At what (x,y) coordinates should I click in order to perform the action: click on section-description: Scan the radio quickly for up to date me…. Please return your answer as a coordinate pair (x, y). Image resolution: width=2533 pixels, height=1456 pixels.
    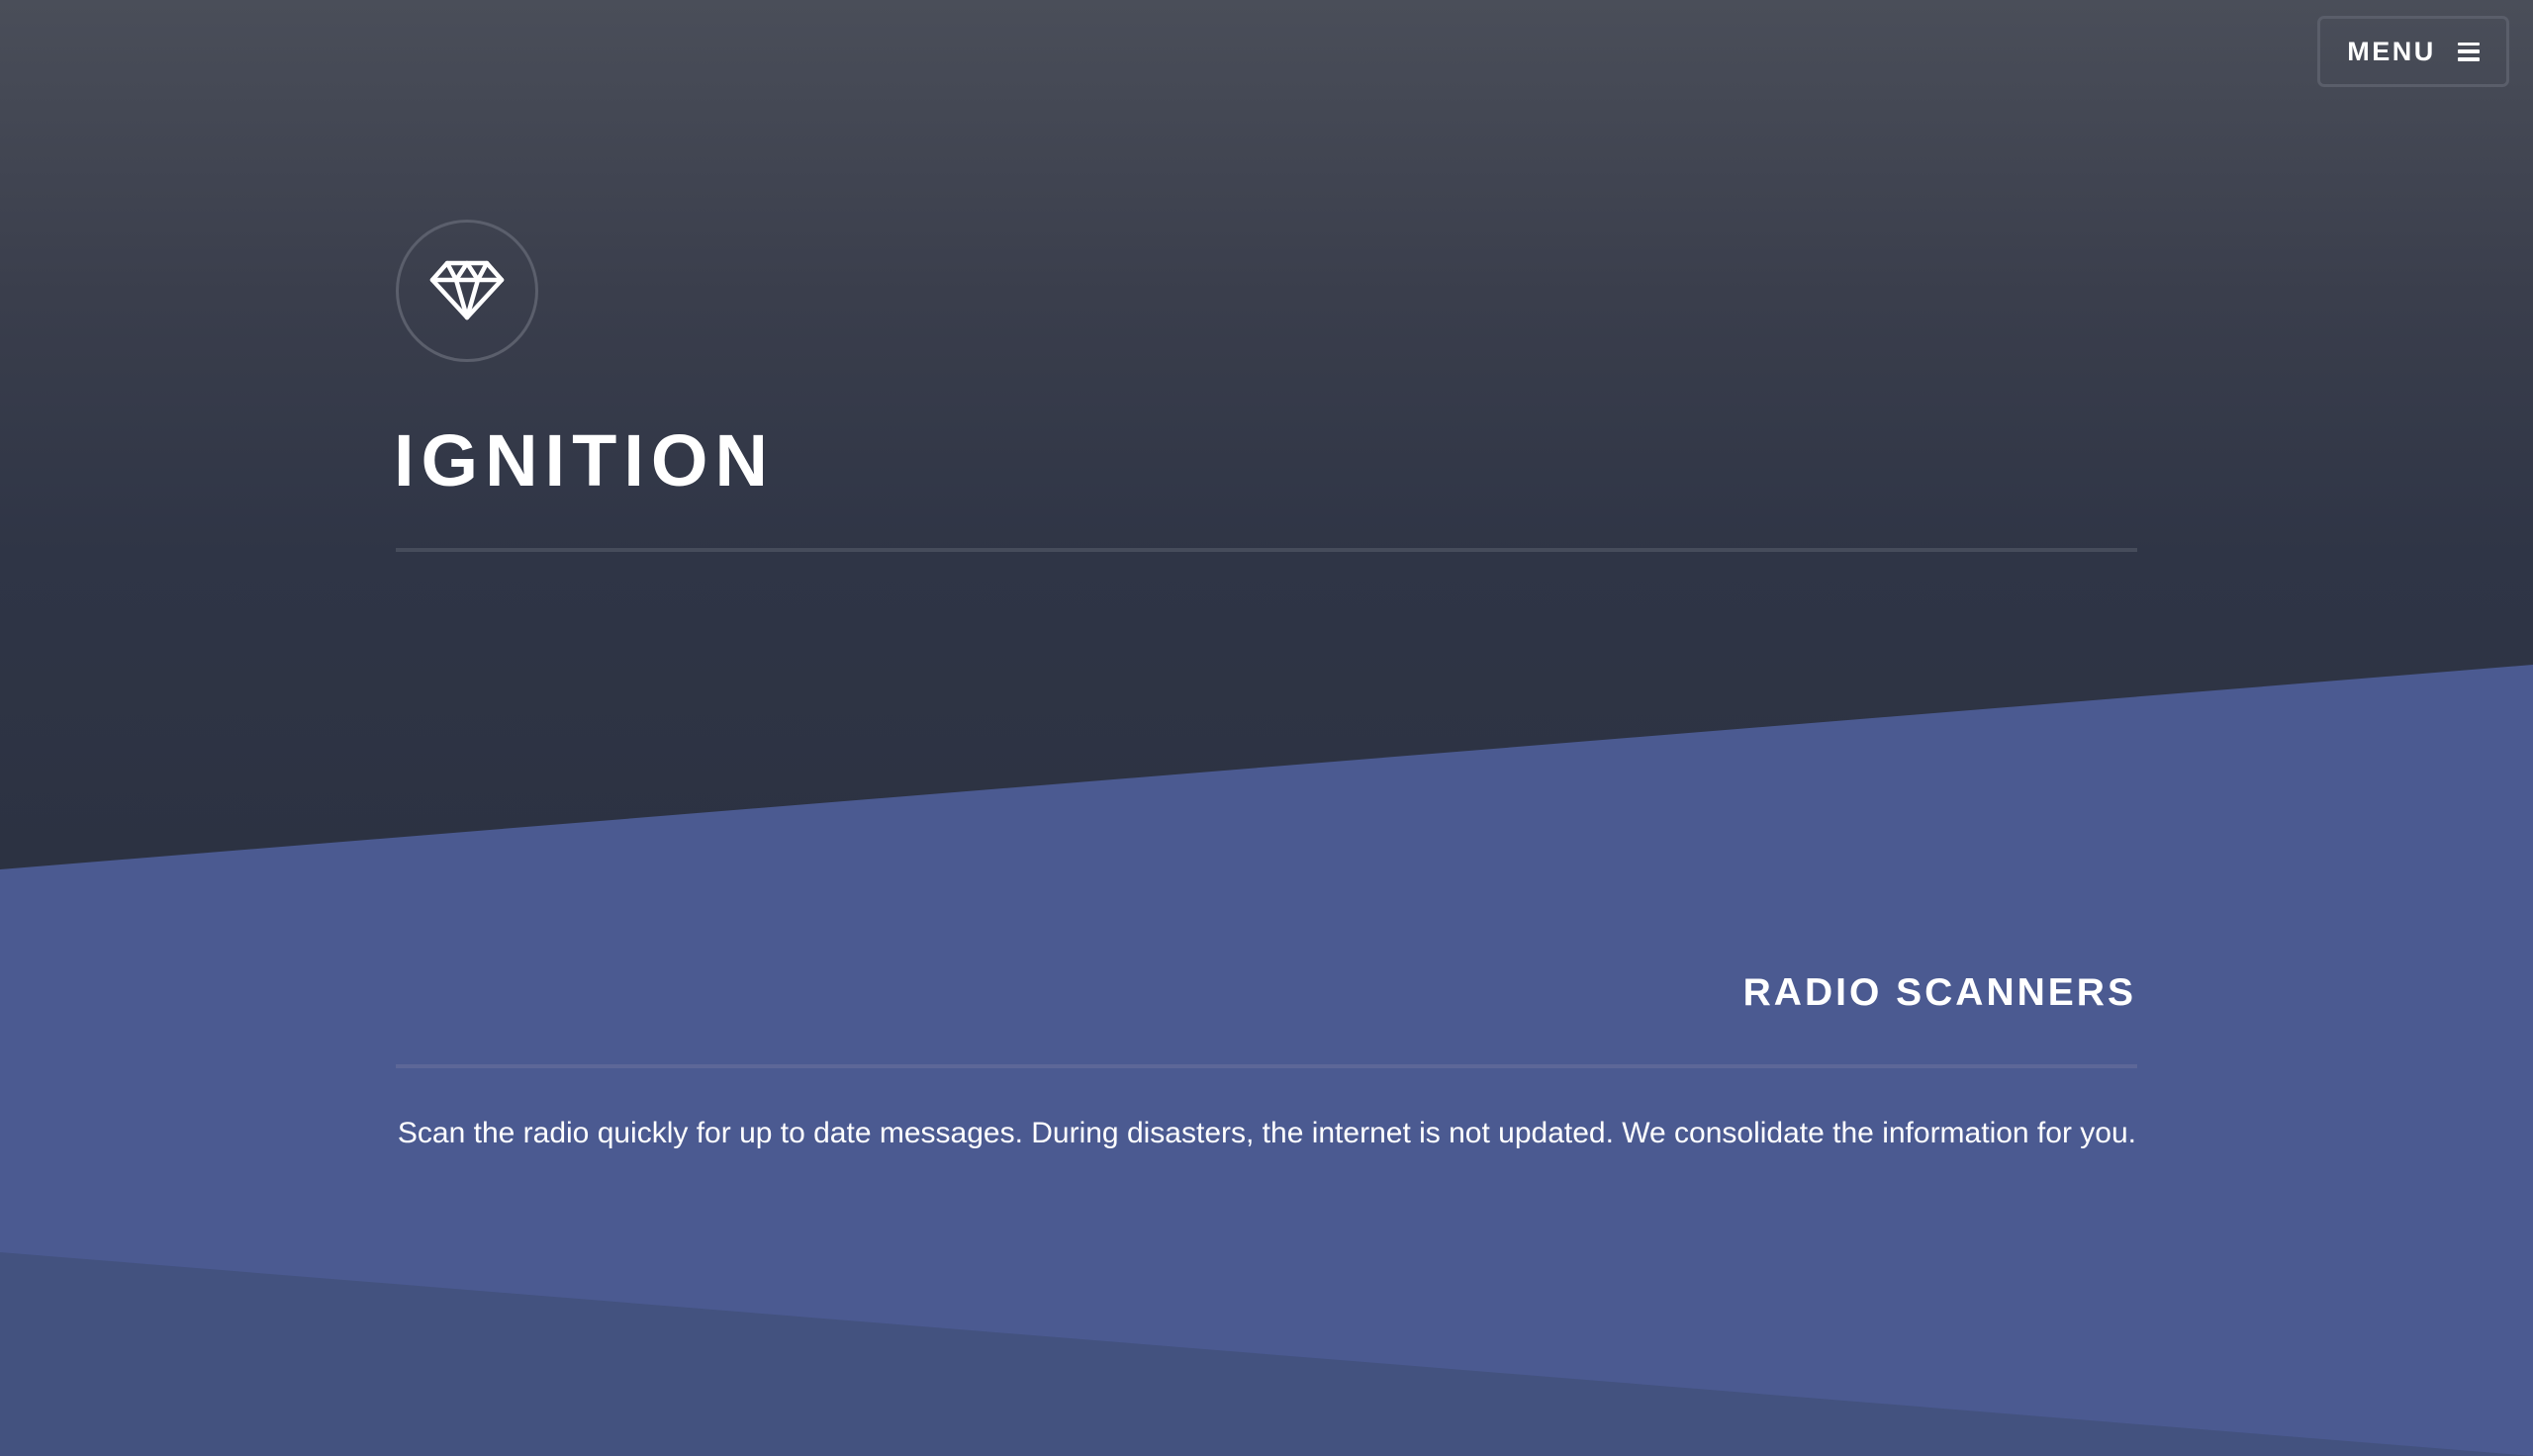
    Looking at the image, I should click on (1266, 1133).